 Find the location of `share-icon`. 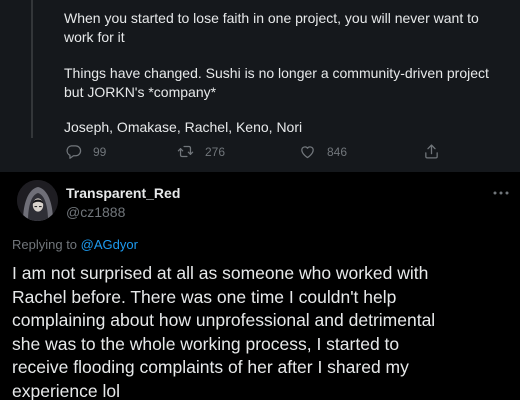

share-icon is located at coordinates (431, 151).